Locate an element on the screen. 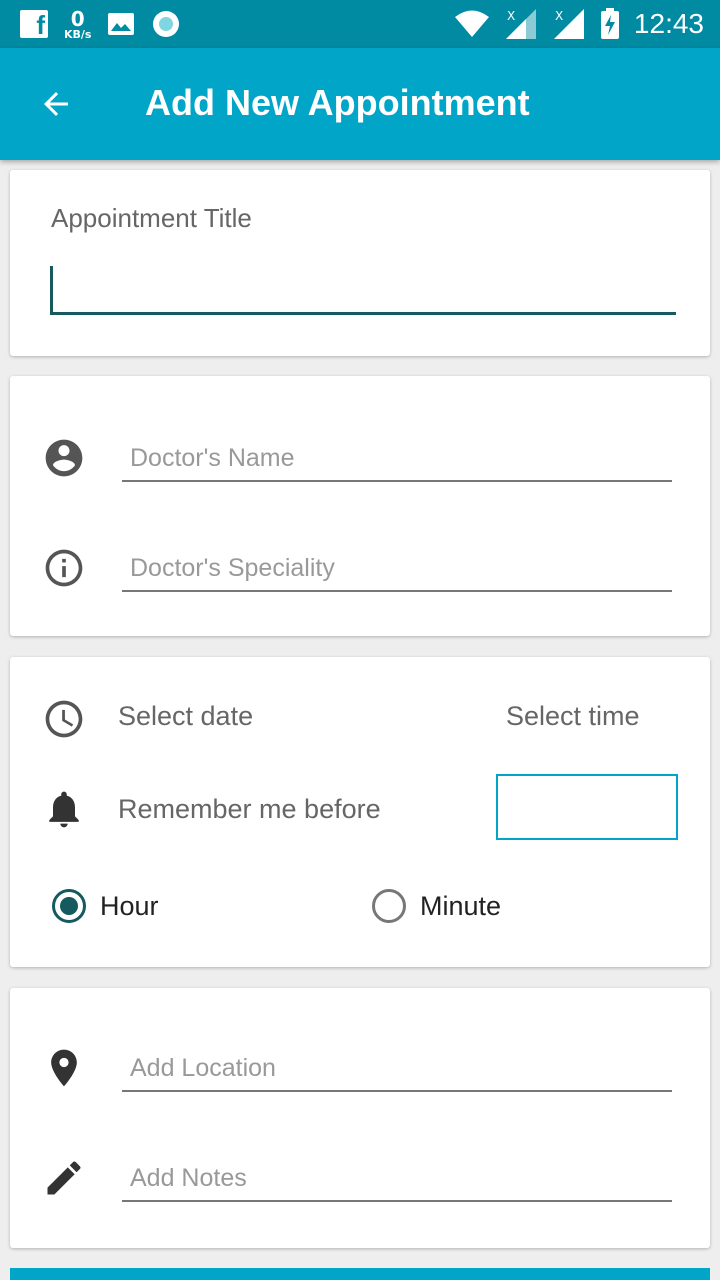 Image resolution: width=720 pixels, height=1280 pixels. notes-field is located at coordinates (397, 1180).